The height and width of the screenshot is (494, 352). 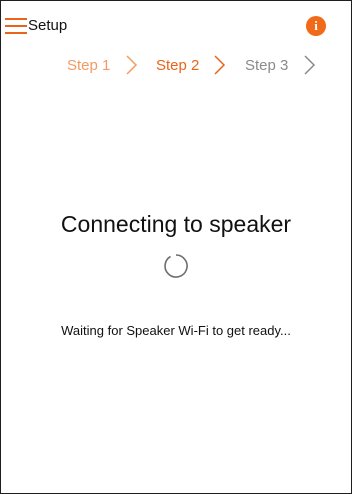 I want to click on app-header: Setup i, so click(x=176, y=26).